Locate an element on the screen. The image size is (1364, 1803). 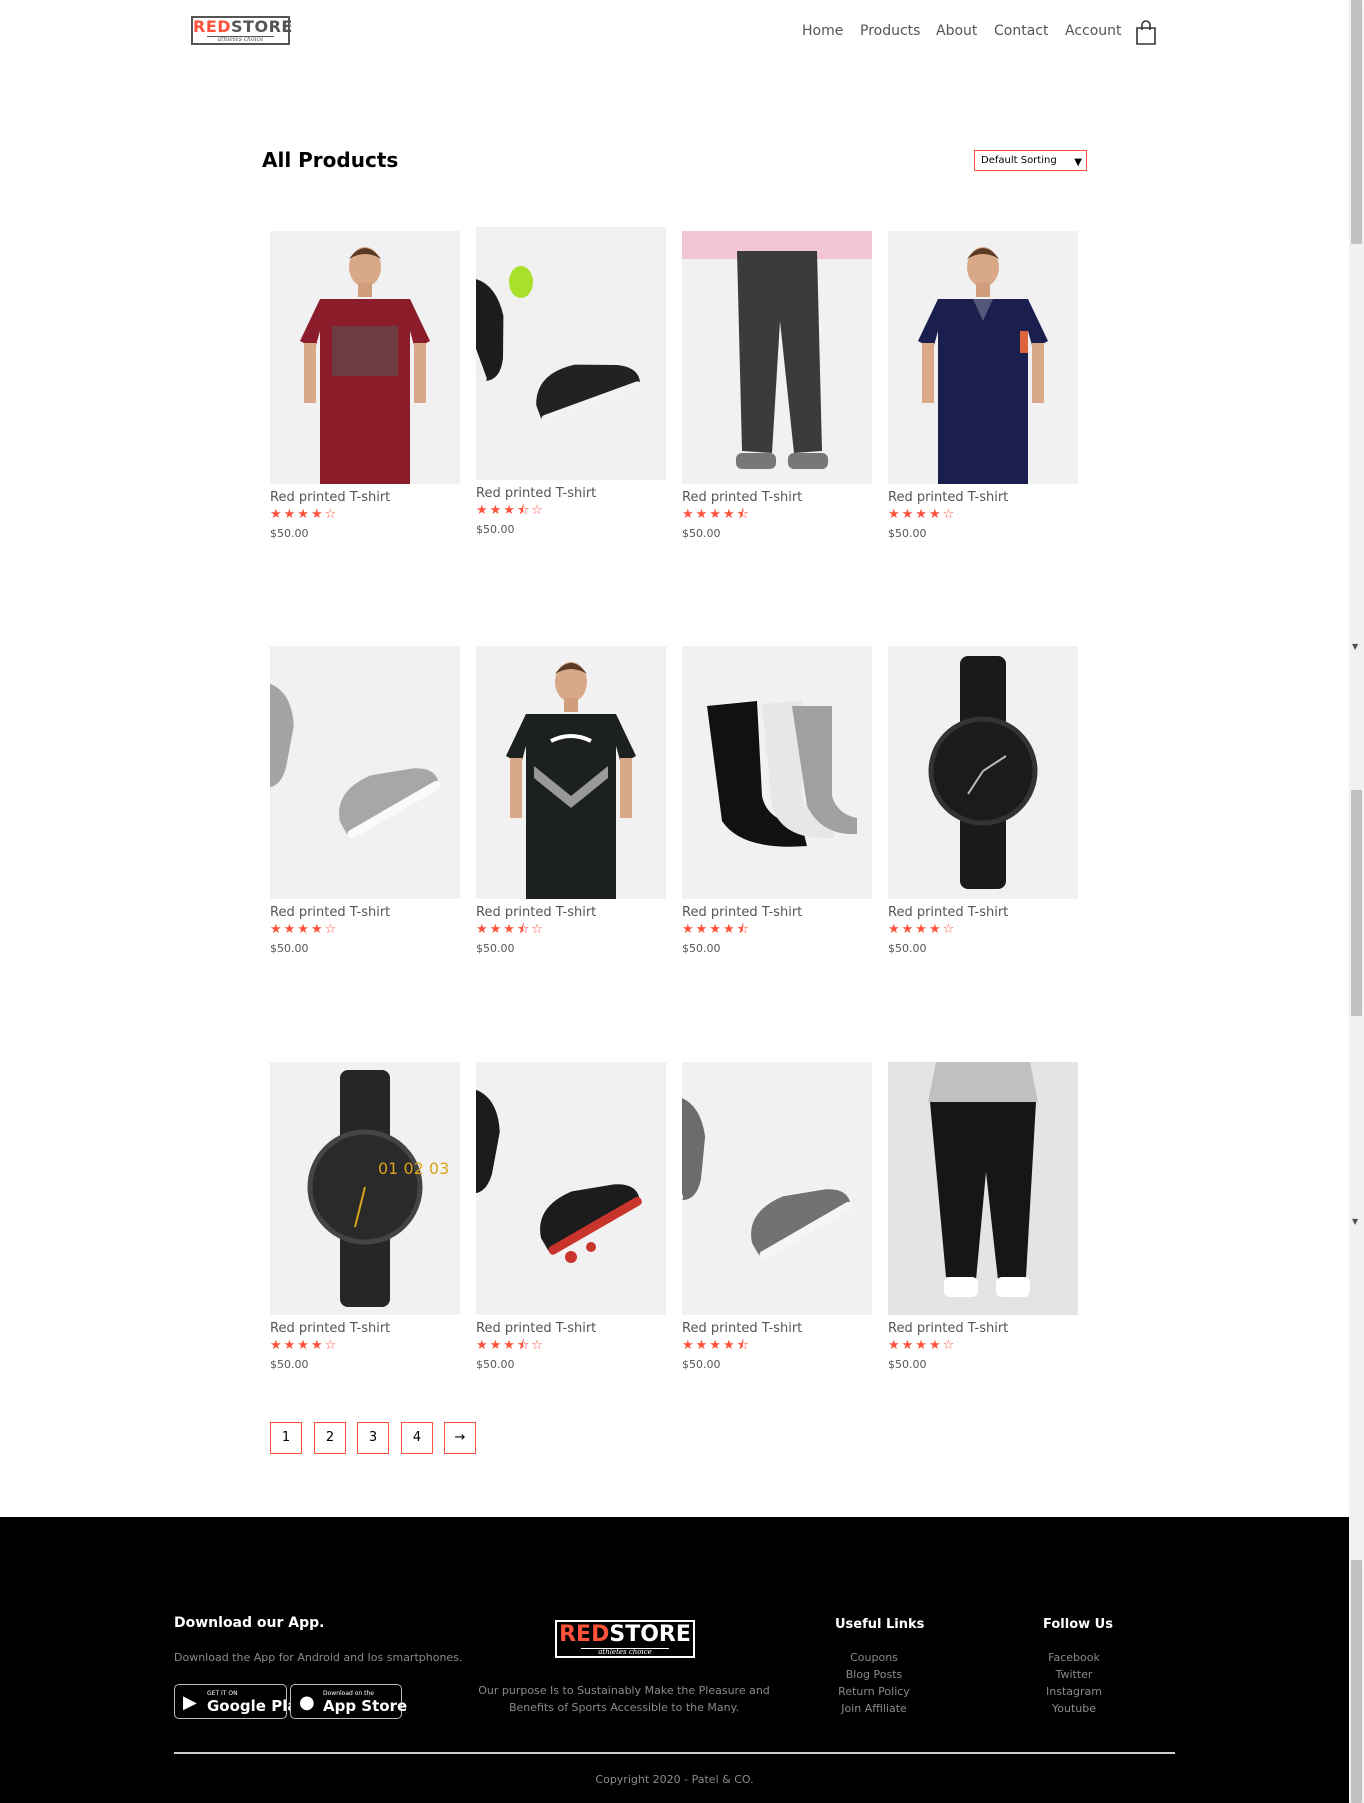
footer-app-heading: Download our App. is located at coordinates (249, 1623).